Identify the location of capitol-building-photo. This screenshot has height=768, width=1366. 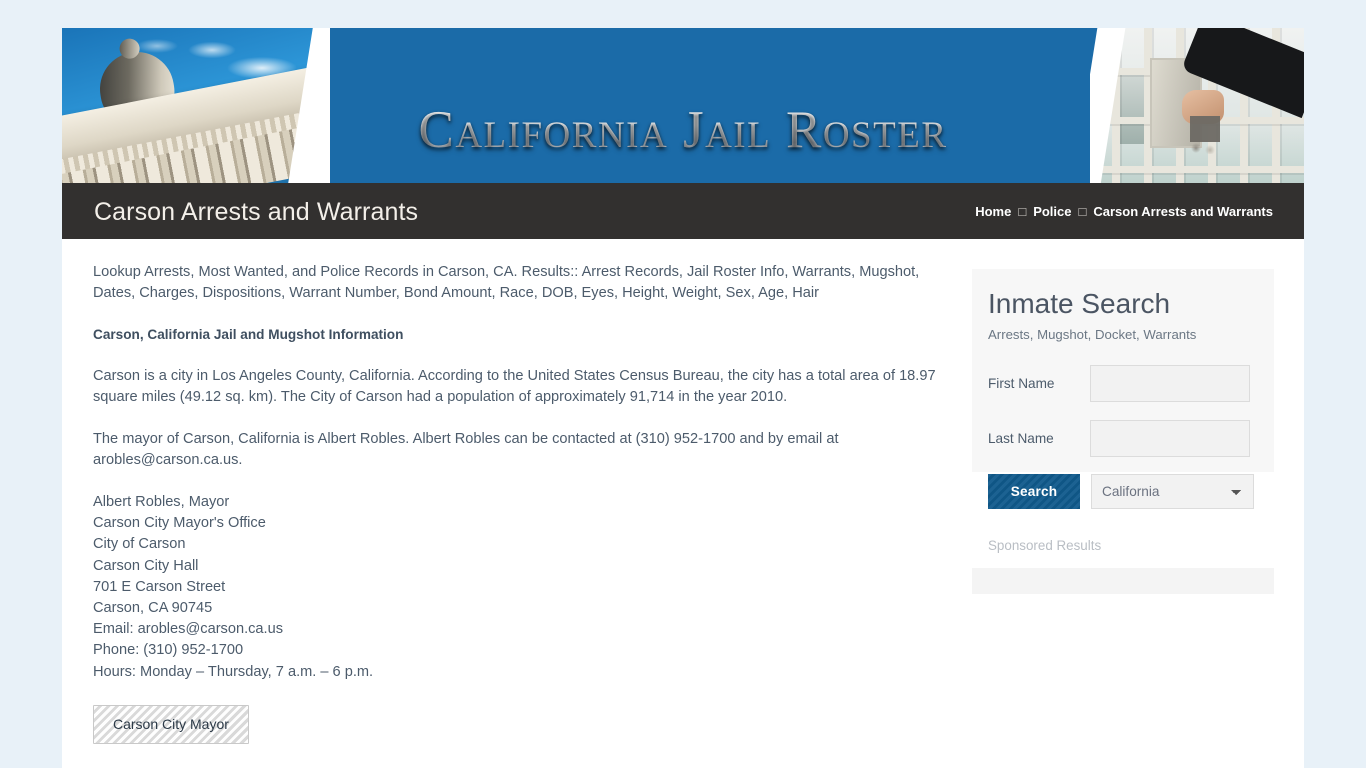
(196, 105).